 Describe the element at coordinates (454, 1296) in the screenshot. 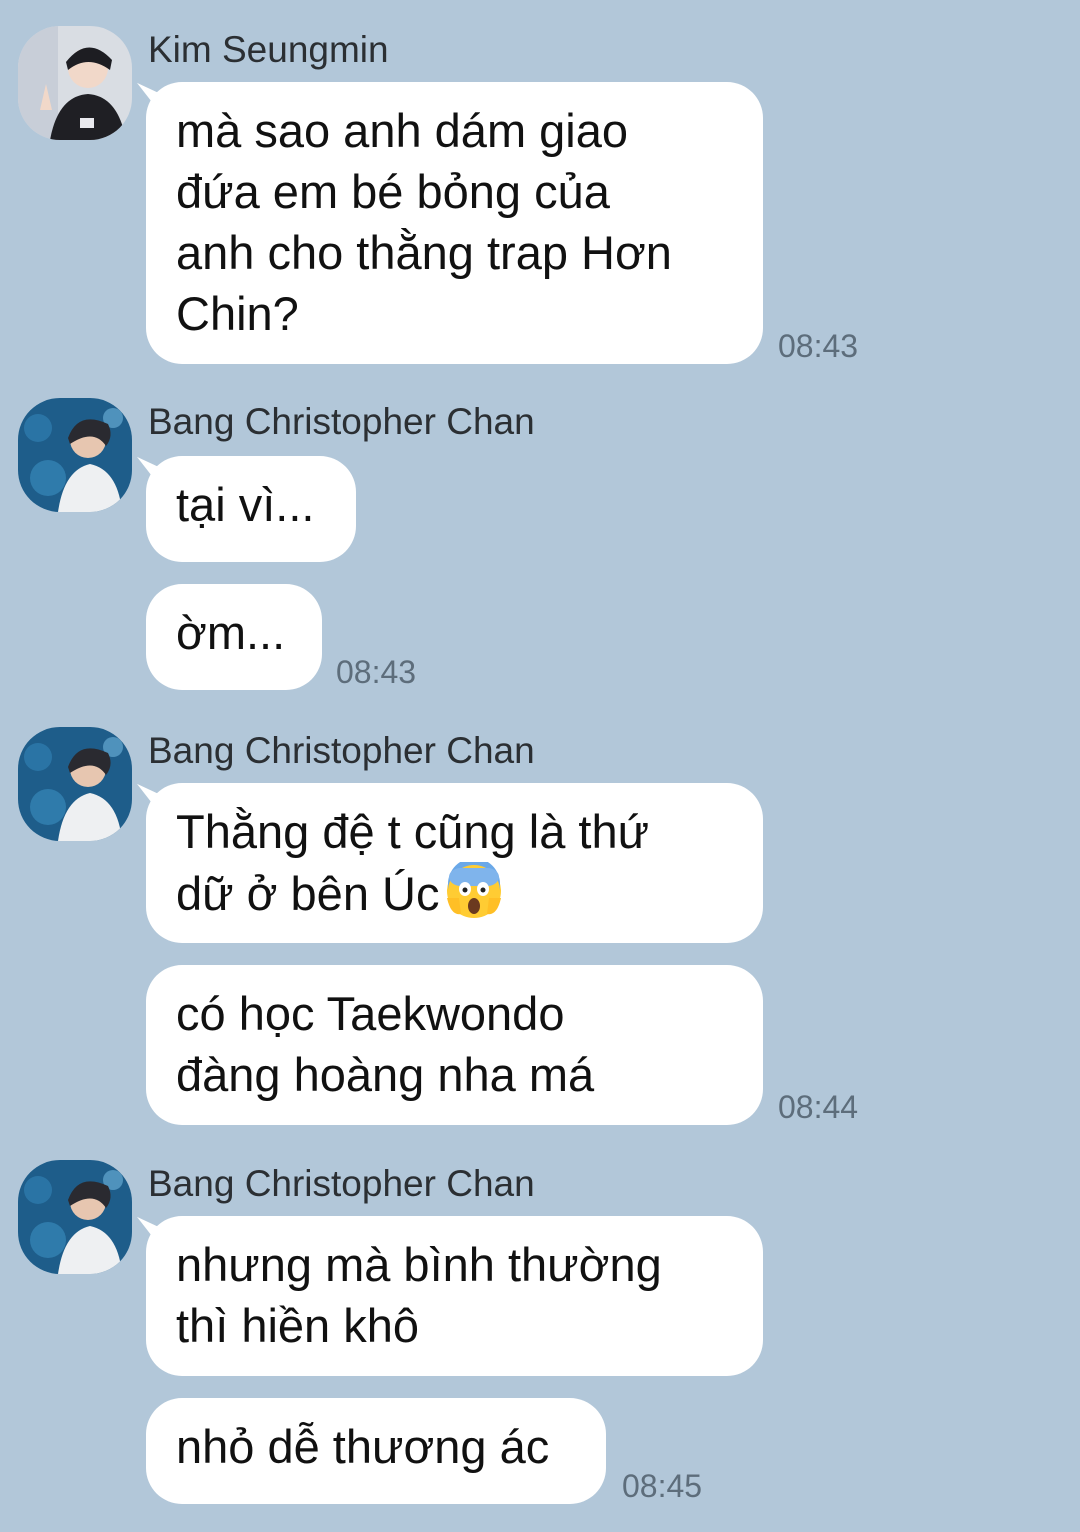

I see `message-bubble: nhưng mà bình thường thì hiền khô` at that location.